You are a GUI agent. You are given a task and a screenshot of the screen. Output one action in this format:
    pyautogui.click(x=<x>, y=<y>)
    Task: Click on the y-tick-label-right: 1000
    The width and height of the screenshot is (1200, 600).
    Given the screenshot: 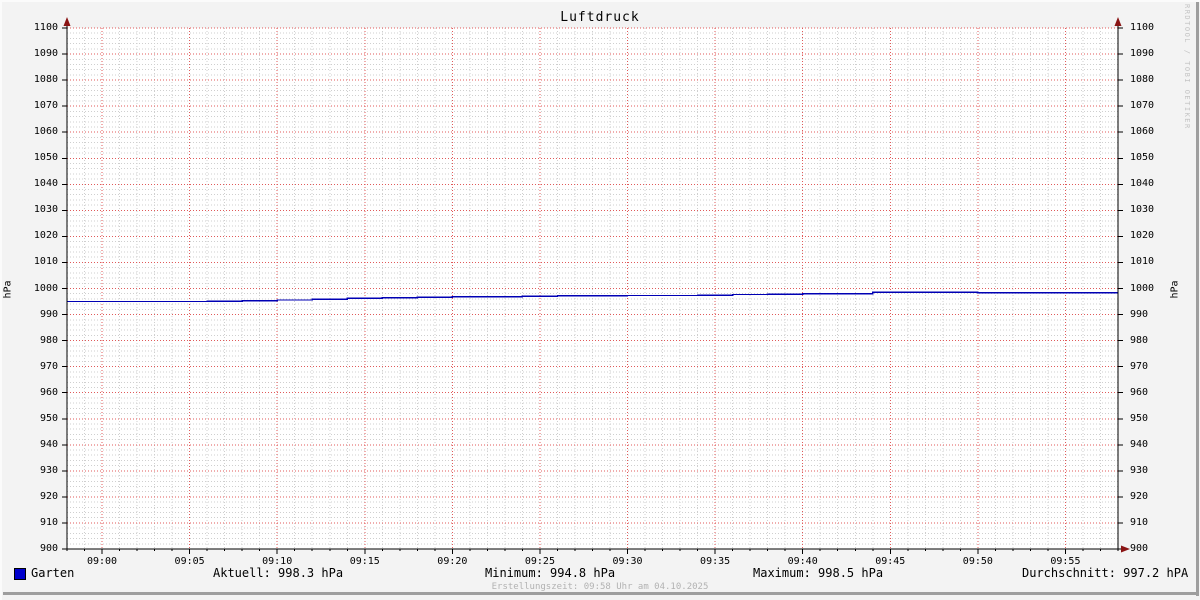 What is the action you would take?
    pyautogui.click(x=1142, y=288)
    